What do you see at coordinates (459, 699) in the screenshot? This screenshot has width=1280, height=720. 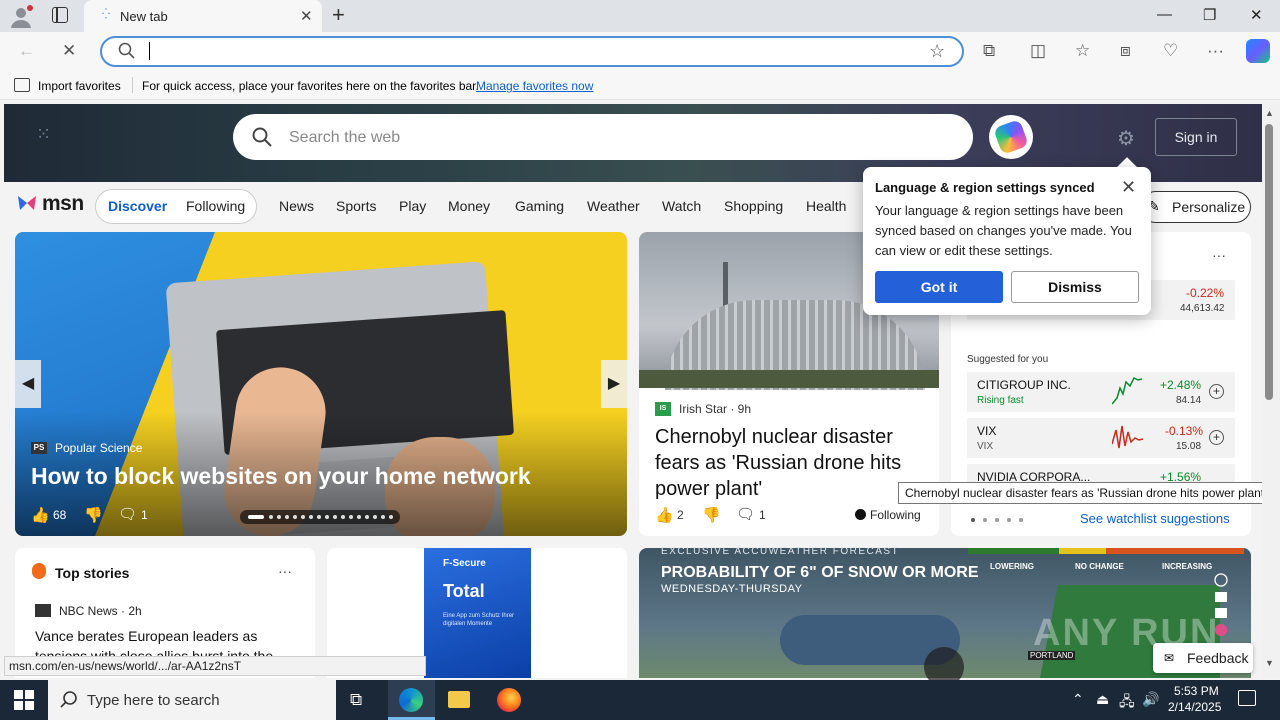 I see `file-explorer-icon` at bounding box center [459, 699].